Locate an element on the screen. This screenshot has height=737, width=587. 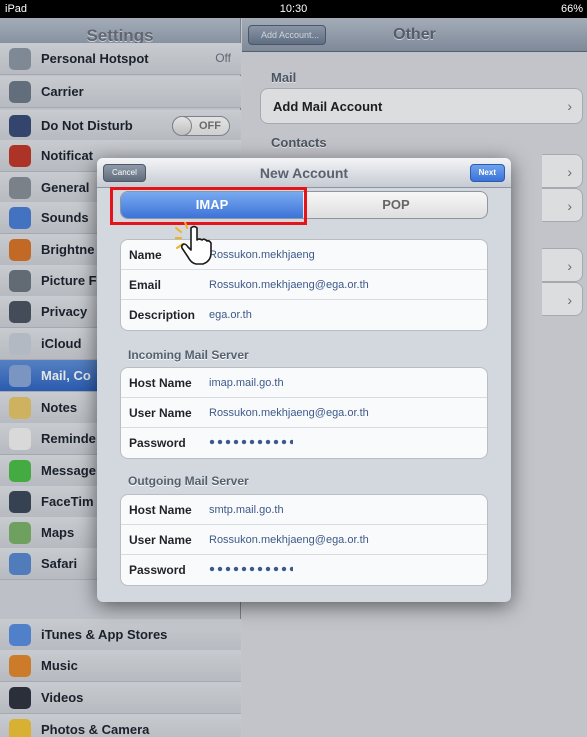
modal-title: New Account is located at coordinates (304, 173).